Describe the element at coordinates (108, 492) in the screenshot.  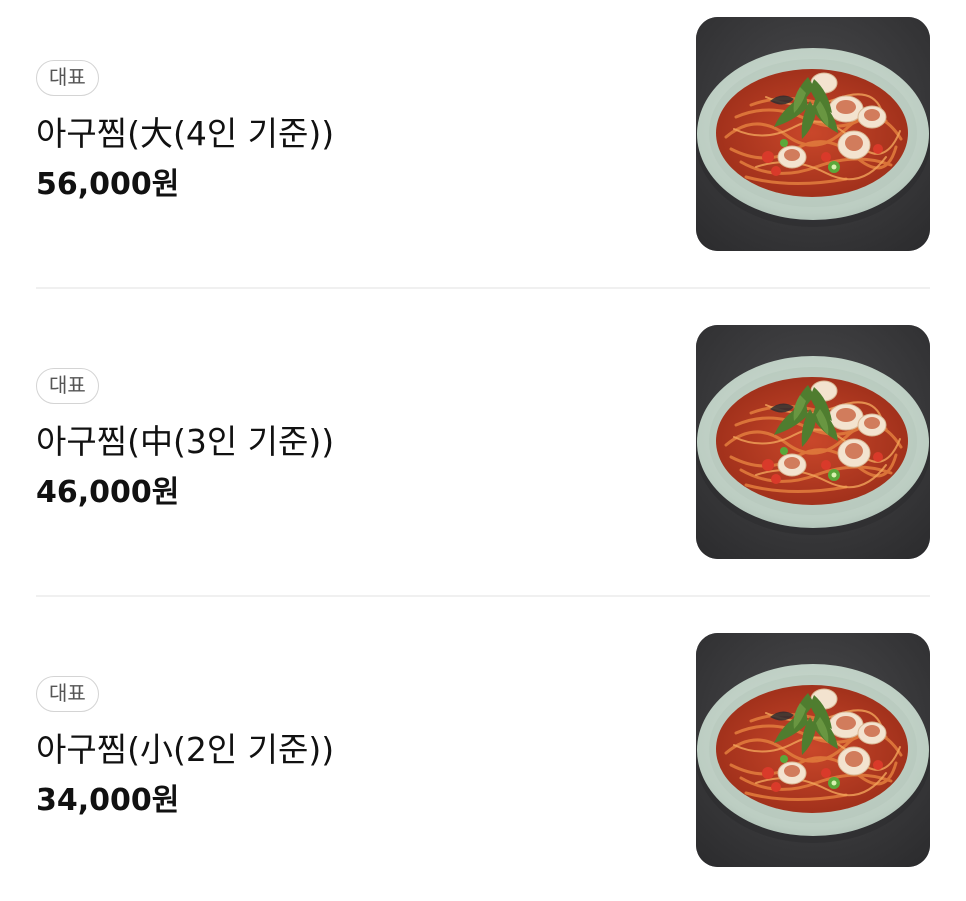
I see `menu-item-price: 46,000원` at that location.